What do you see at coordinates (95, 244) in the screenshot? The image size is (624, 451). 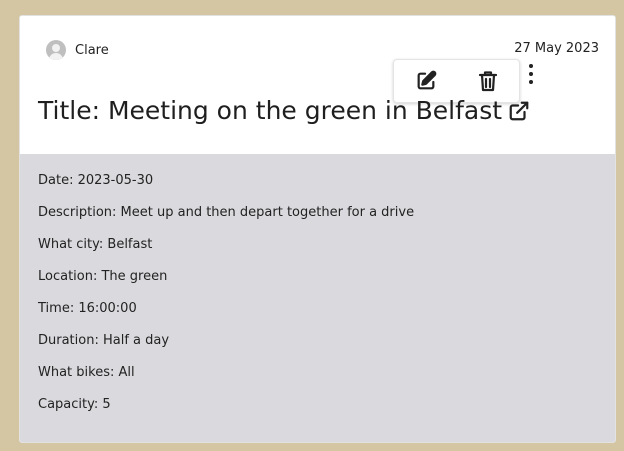 I see `detail-city: What city: Belfast` at bounding box center [95, 244].